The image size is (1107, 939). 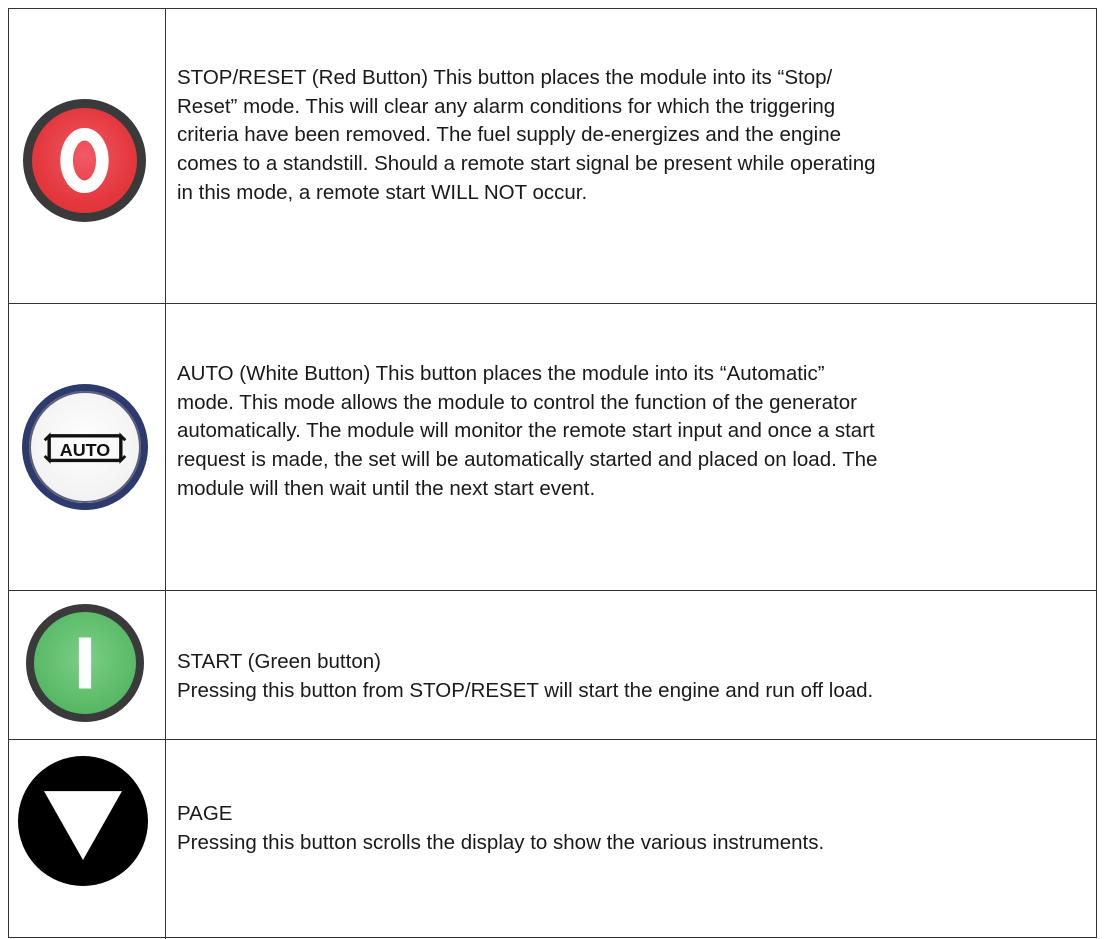 I want to click on start-green-button-icon, so click(x=85, y=663).